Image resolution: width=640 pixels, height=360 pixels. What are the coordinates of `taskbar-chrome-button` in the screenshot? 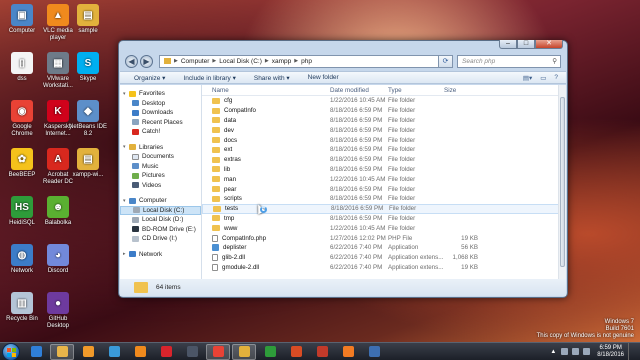 It's located at (218, 351).